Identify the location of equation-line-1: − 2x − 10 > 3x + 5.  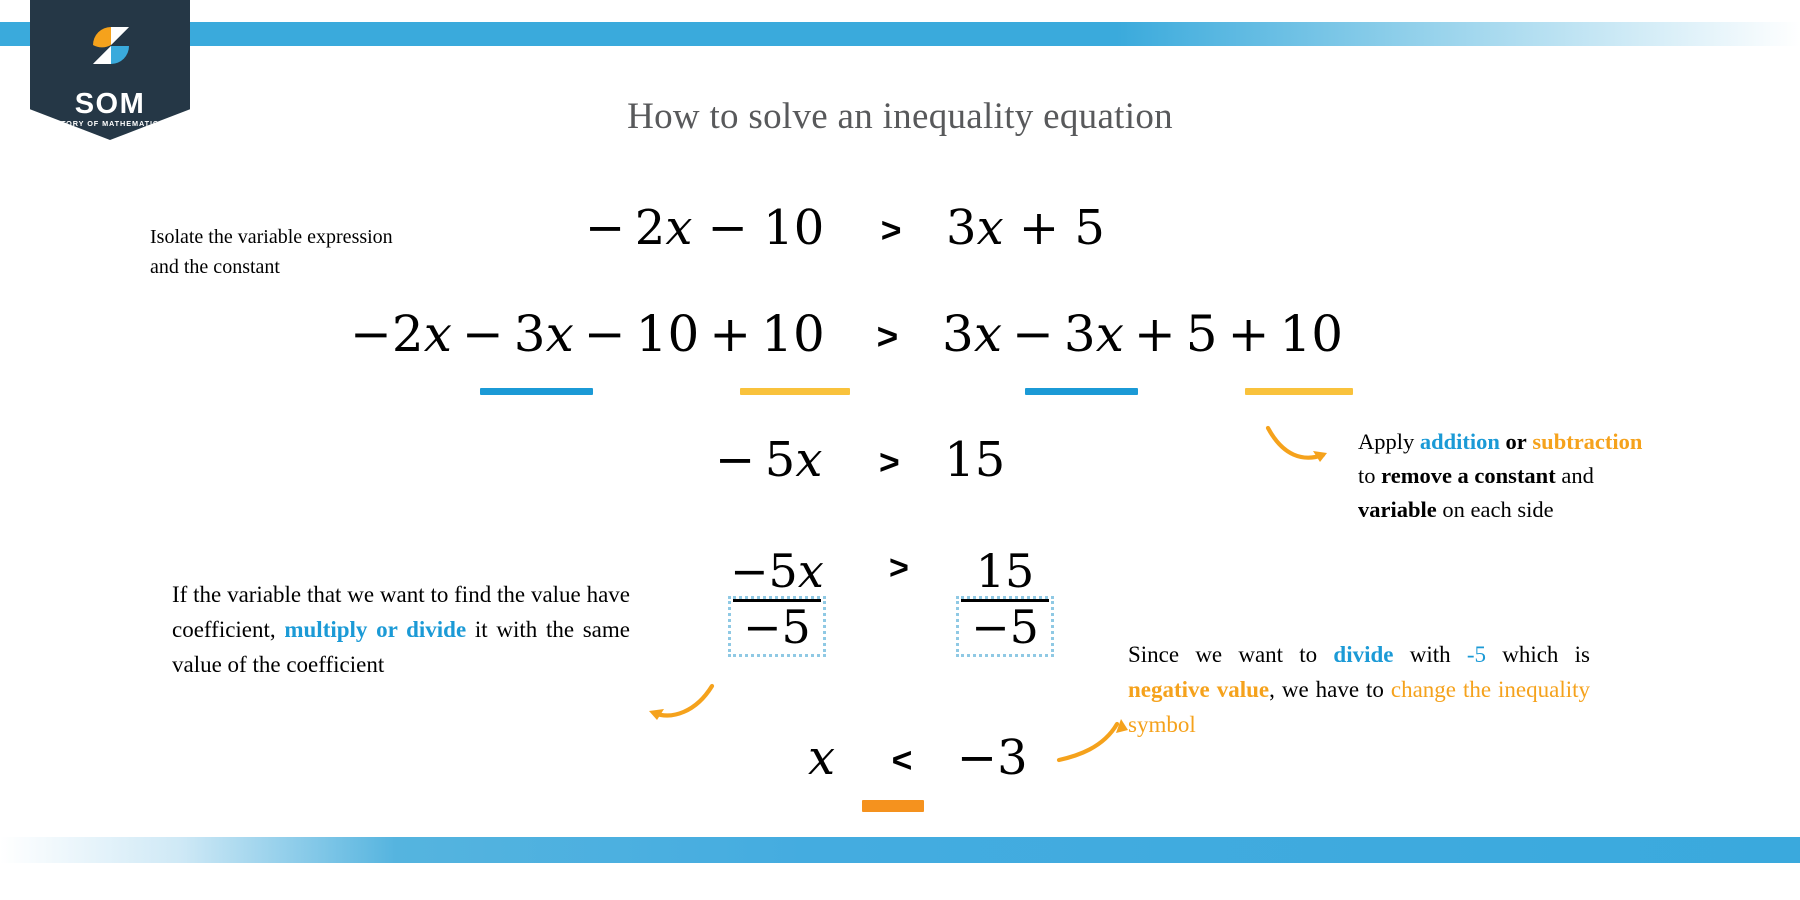
(845, 228).